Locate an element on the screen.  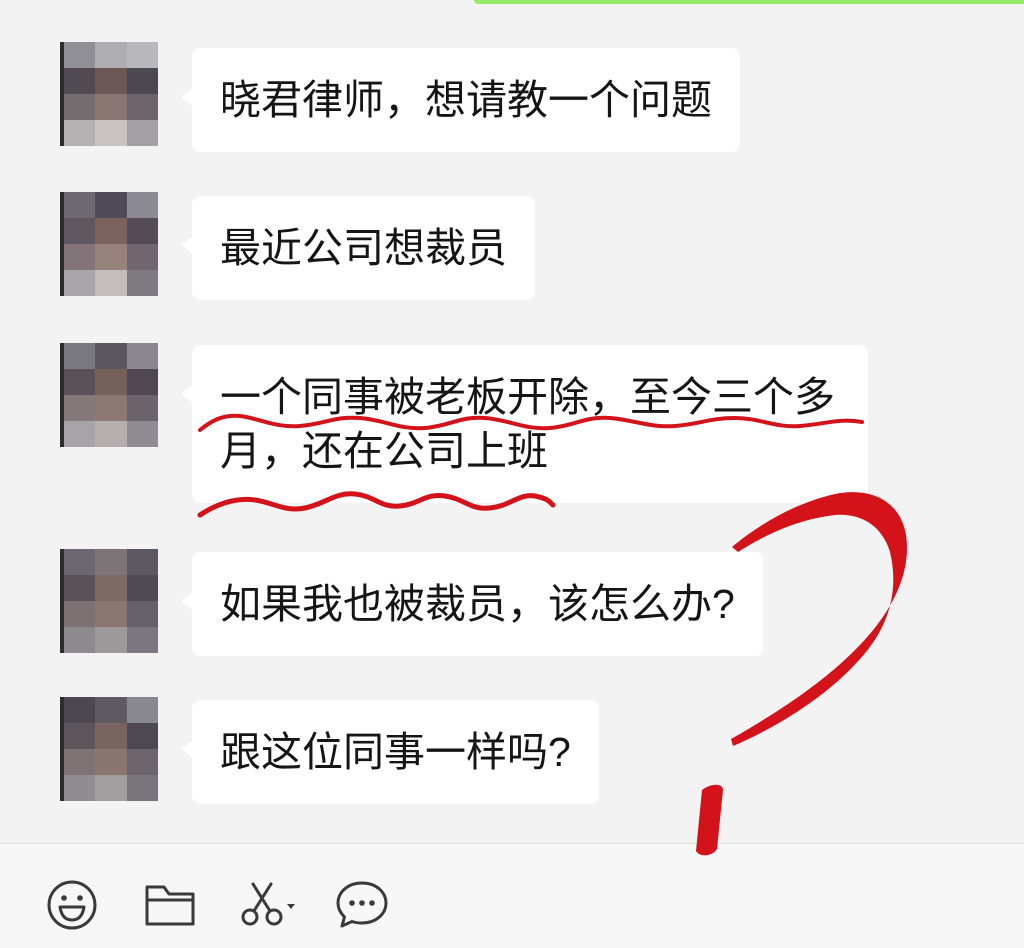
chat-history-button is located at coordinates (362, 905).